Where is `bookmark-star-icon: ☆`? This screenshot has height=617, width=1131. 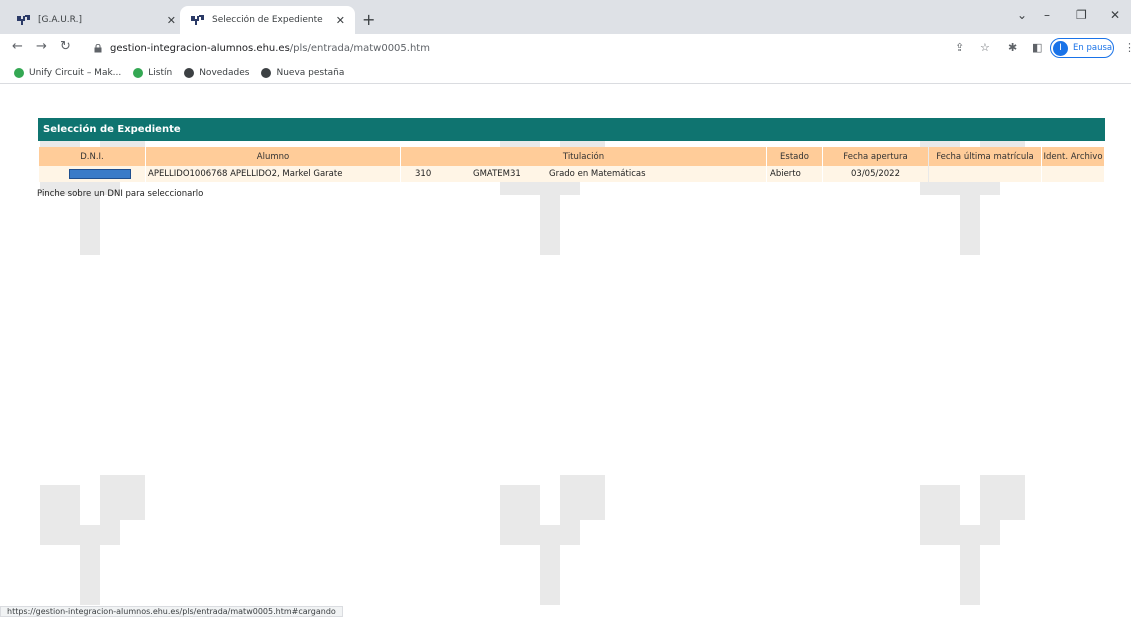
bookmark-star-icon: ☆ is located at coordinates (985, 47).